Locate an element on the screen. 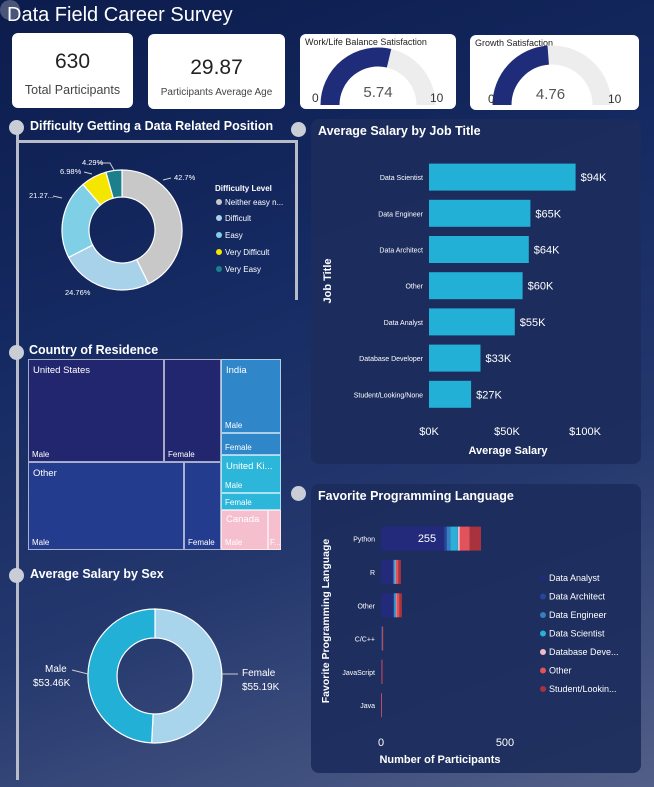  language-legend-item: Other is located at coordinates (560, 671).